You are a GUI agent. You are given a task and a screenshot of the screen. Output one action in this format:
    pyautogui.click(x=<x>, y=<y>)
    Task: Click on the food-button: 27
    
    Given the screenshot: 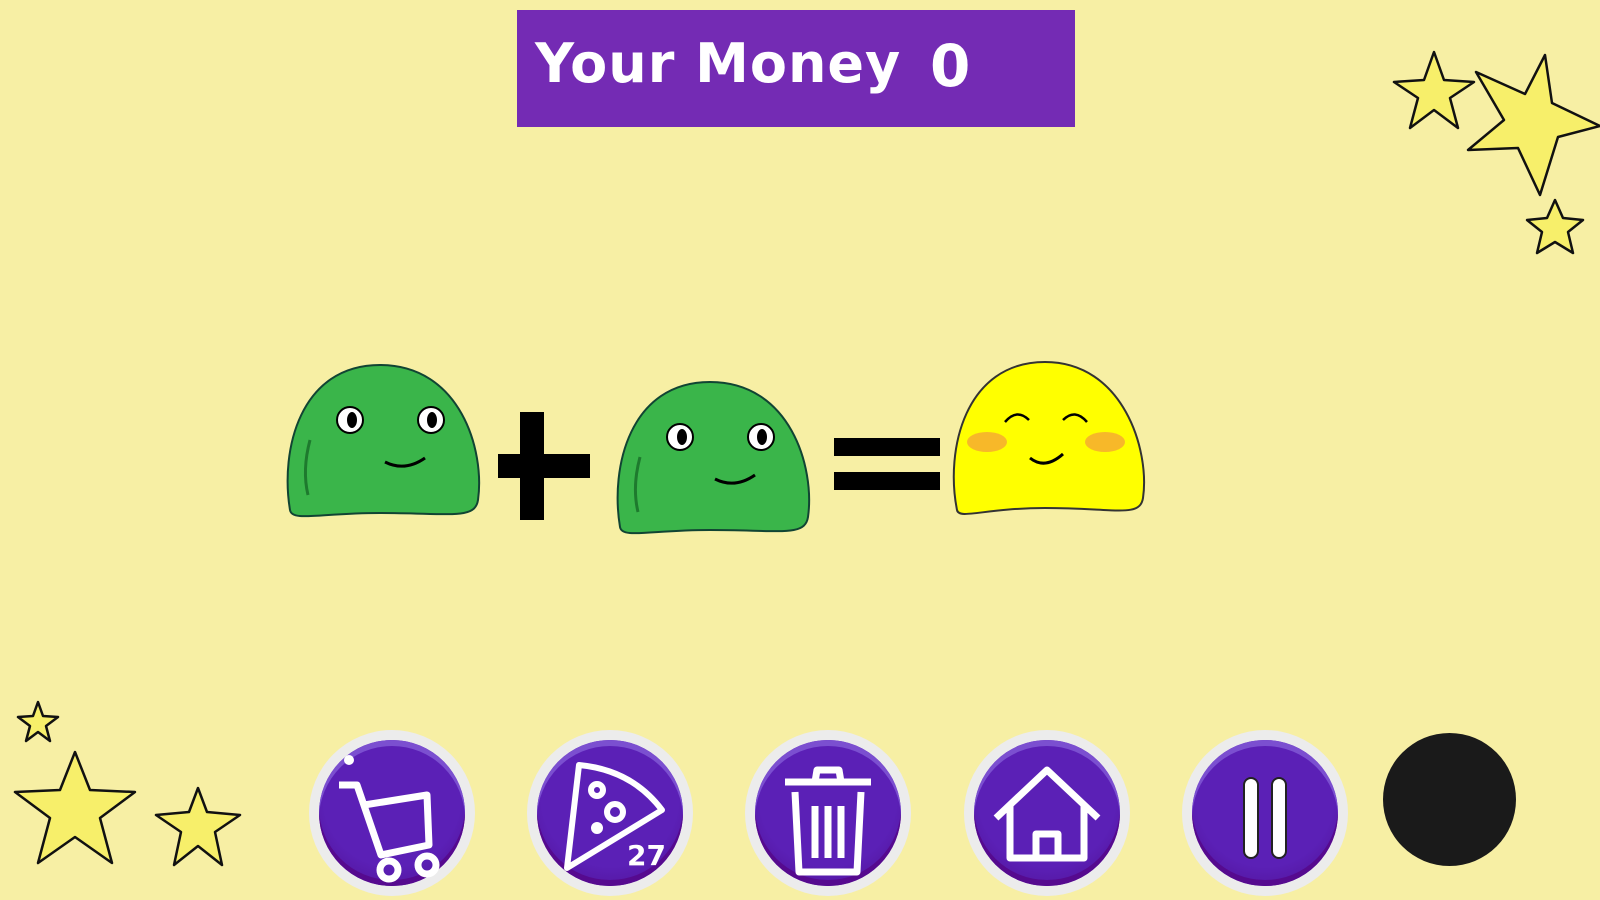 What is the action you would take?
    pyautogui.click(x=610, y=813)
    